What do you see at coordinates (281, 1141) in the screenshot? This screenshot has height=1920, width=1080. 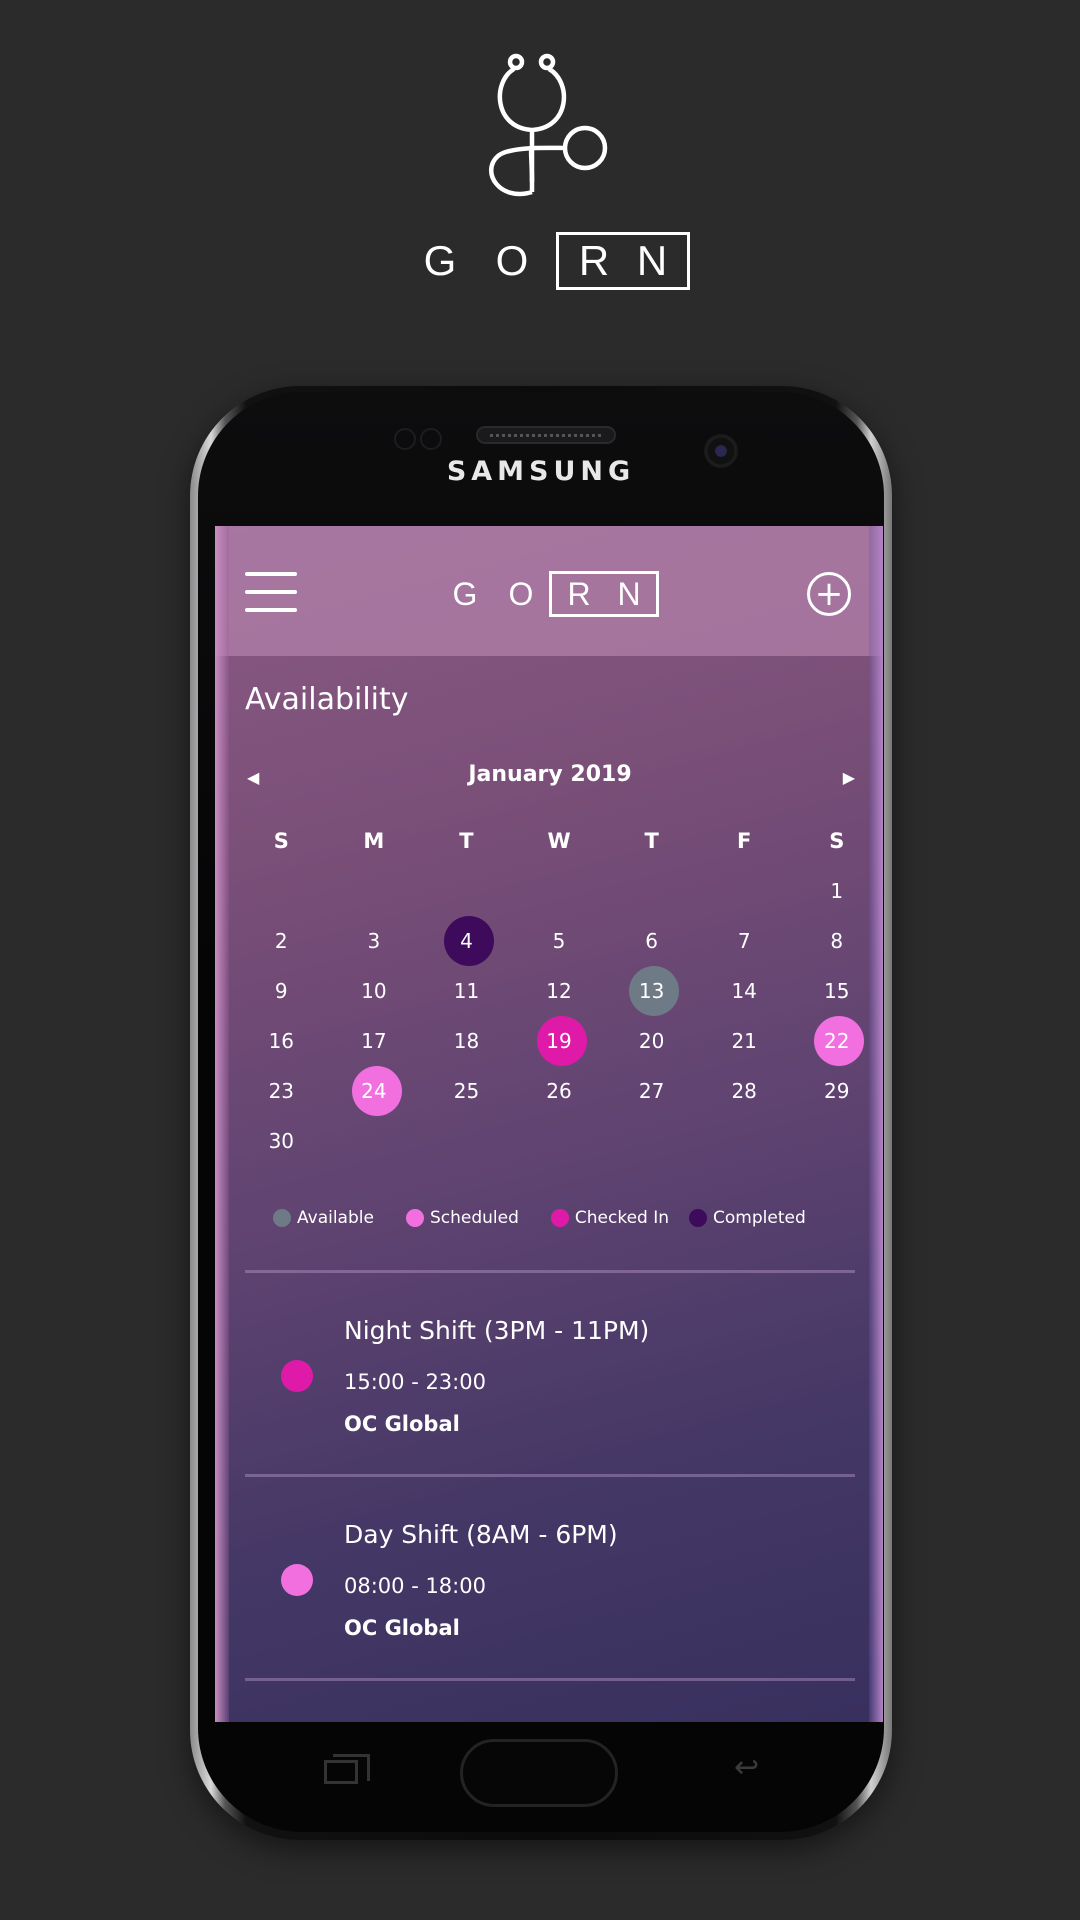 I see `calendar-day: 30` at bounding box center [281, 1141].